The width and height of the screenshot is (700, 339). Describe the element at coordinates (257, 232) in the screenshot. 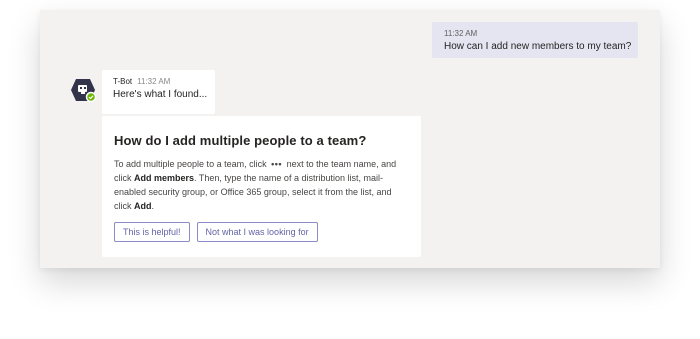

I see `not-helpful-button: Not what I was looking for` at that location.